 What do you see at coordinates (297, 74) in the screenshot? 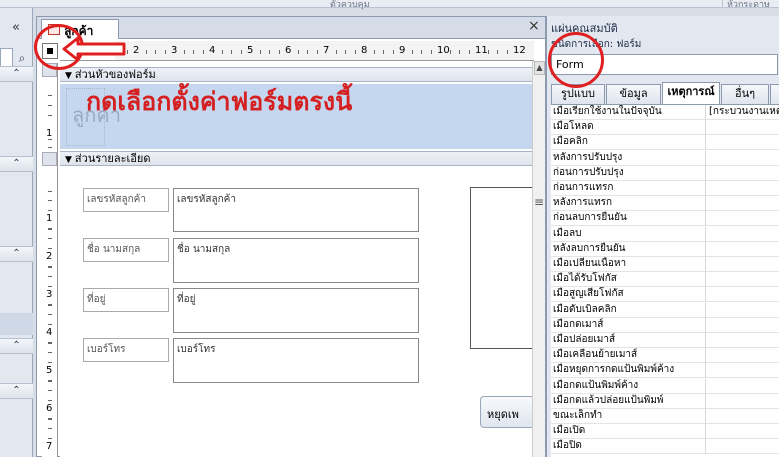
I see `section-bar-header: ▼ ส่วนหัวของฟอร์ม` at bounding box center [297, 74].